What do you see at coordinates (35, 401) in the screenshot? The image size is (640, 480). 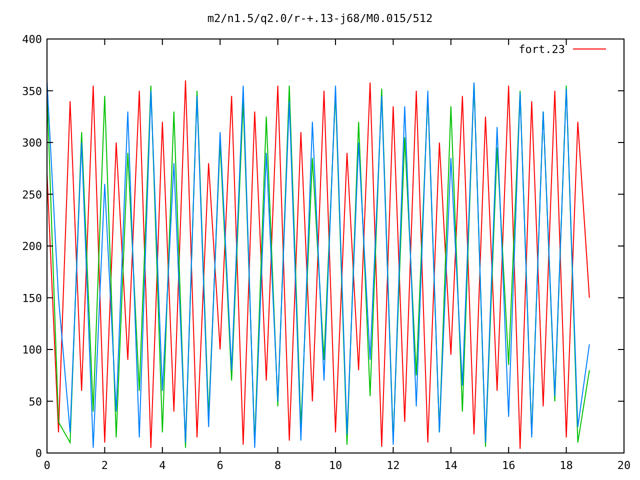 I see `y-tick-label: 50` at bounding box center [35, 401].